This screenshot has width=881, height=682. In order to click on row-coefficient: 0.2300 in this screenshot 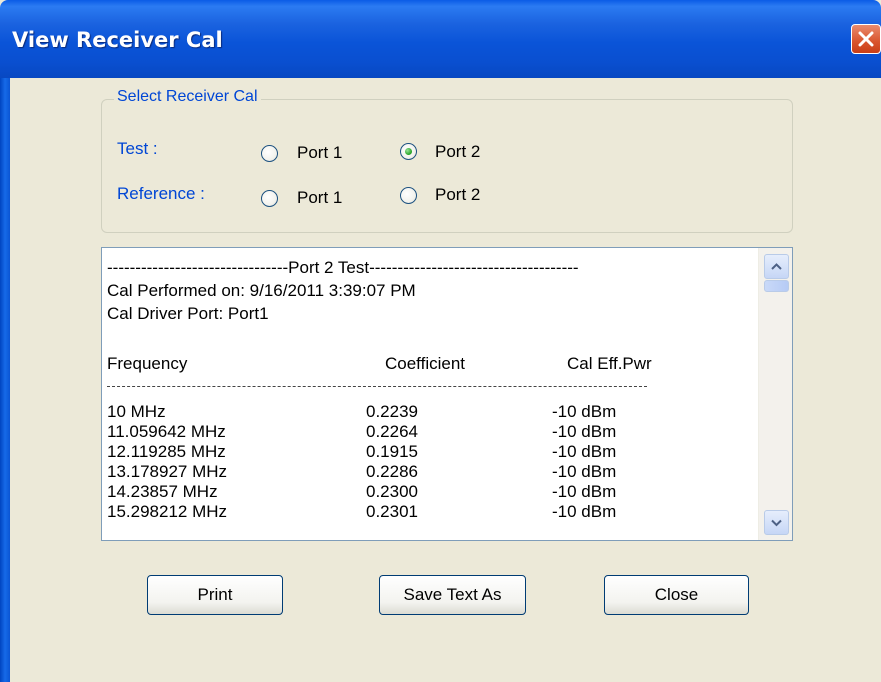, I will do `click(392, 491)`.